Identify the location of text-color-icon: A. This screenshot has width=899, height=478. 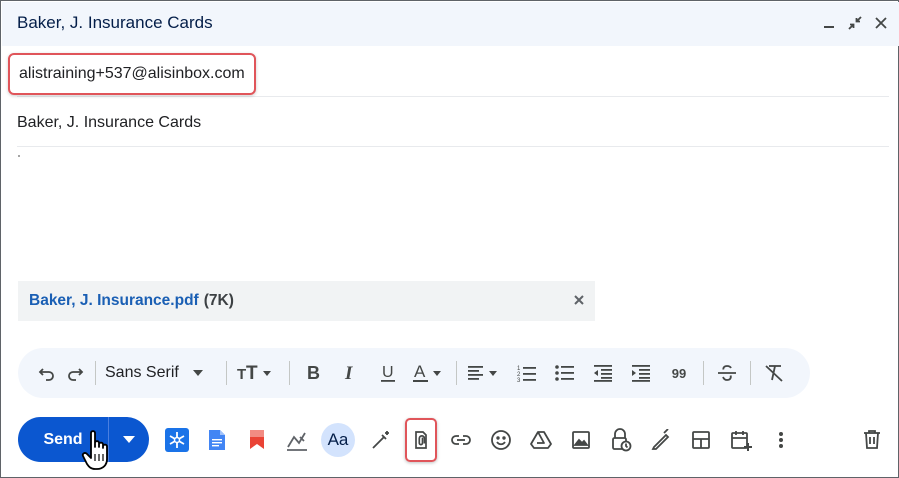
(429, 373).